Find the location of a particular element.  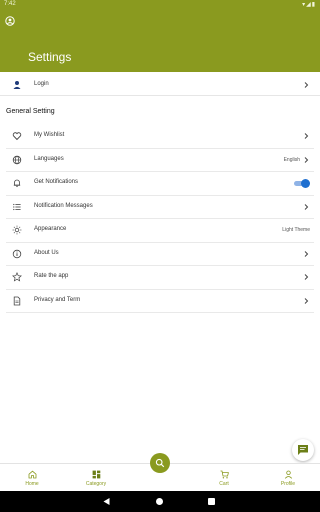

recent-apps-icon is located at coordinates (211, 501).